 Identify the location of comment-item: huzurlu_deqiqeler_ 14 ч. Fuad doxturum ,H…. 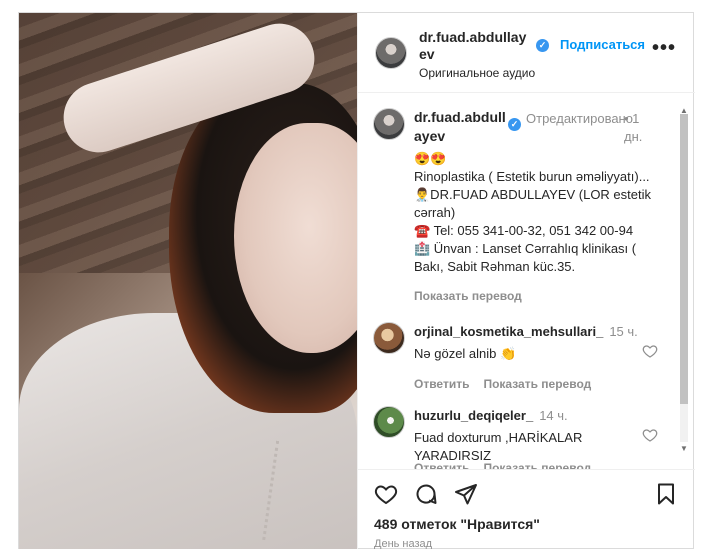
(526, 437).